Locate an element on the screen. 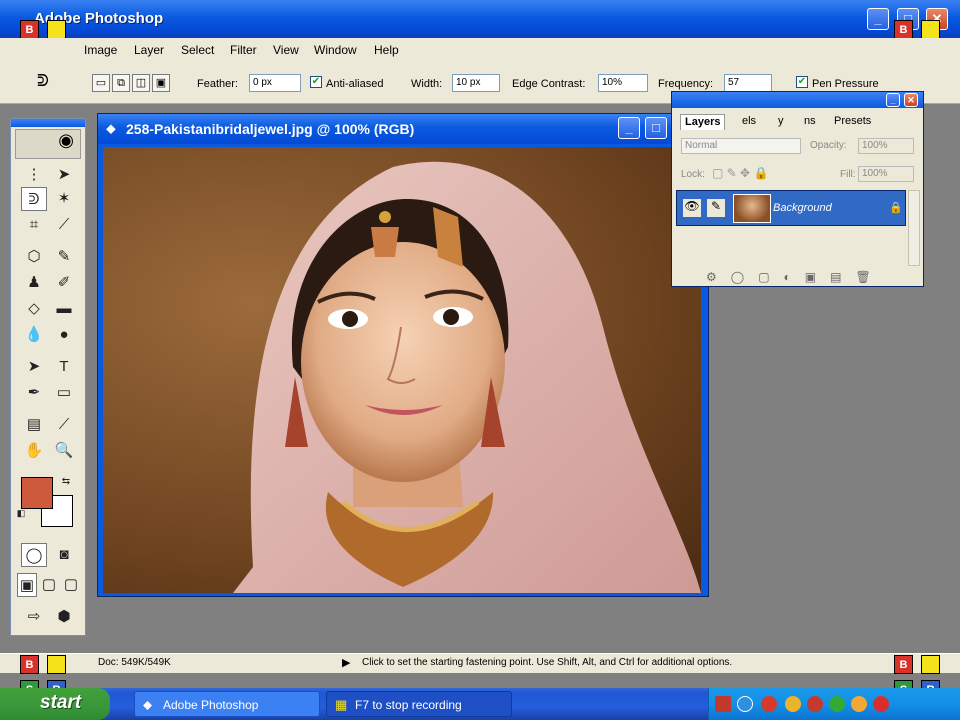 The width and height of the screenshot is (960, 720). brush-tool-icon: ✎ is located at coordinates (64, 257).